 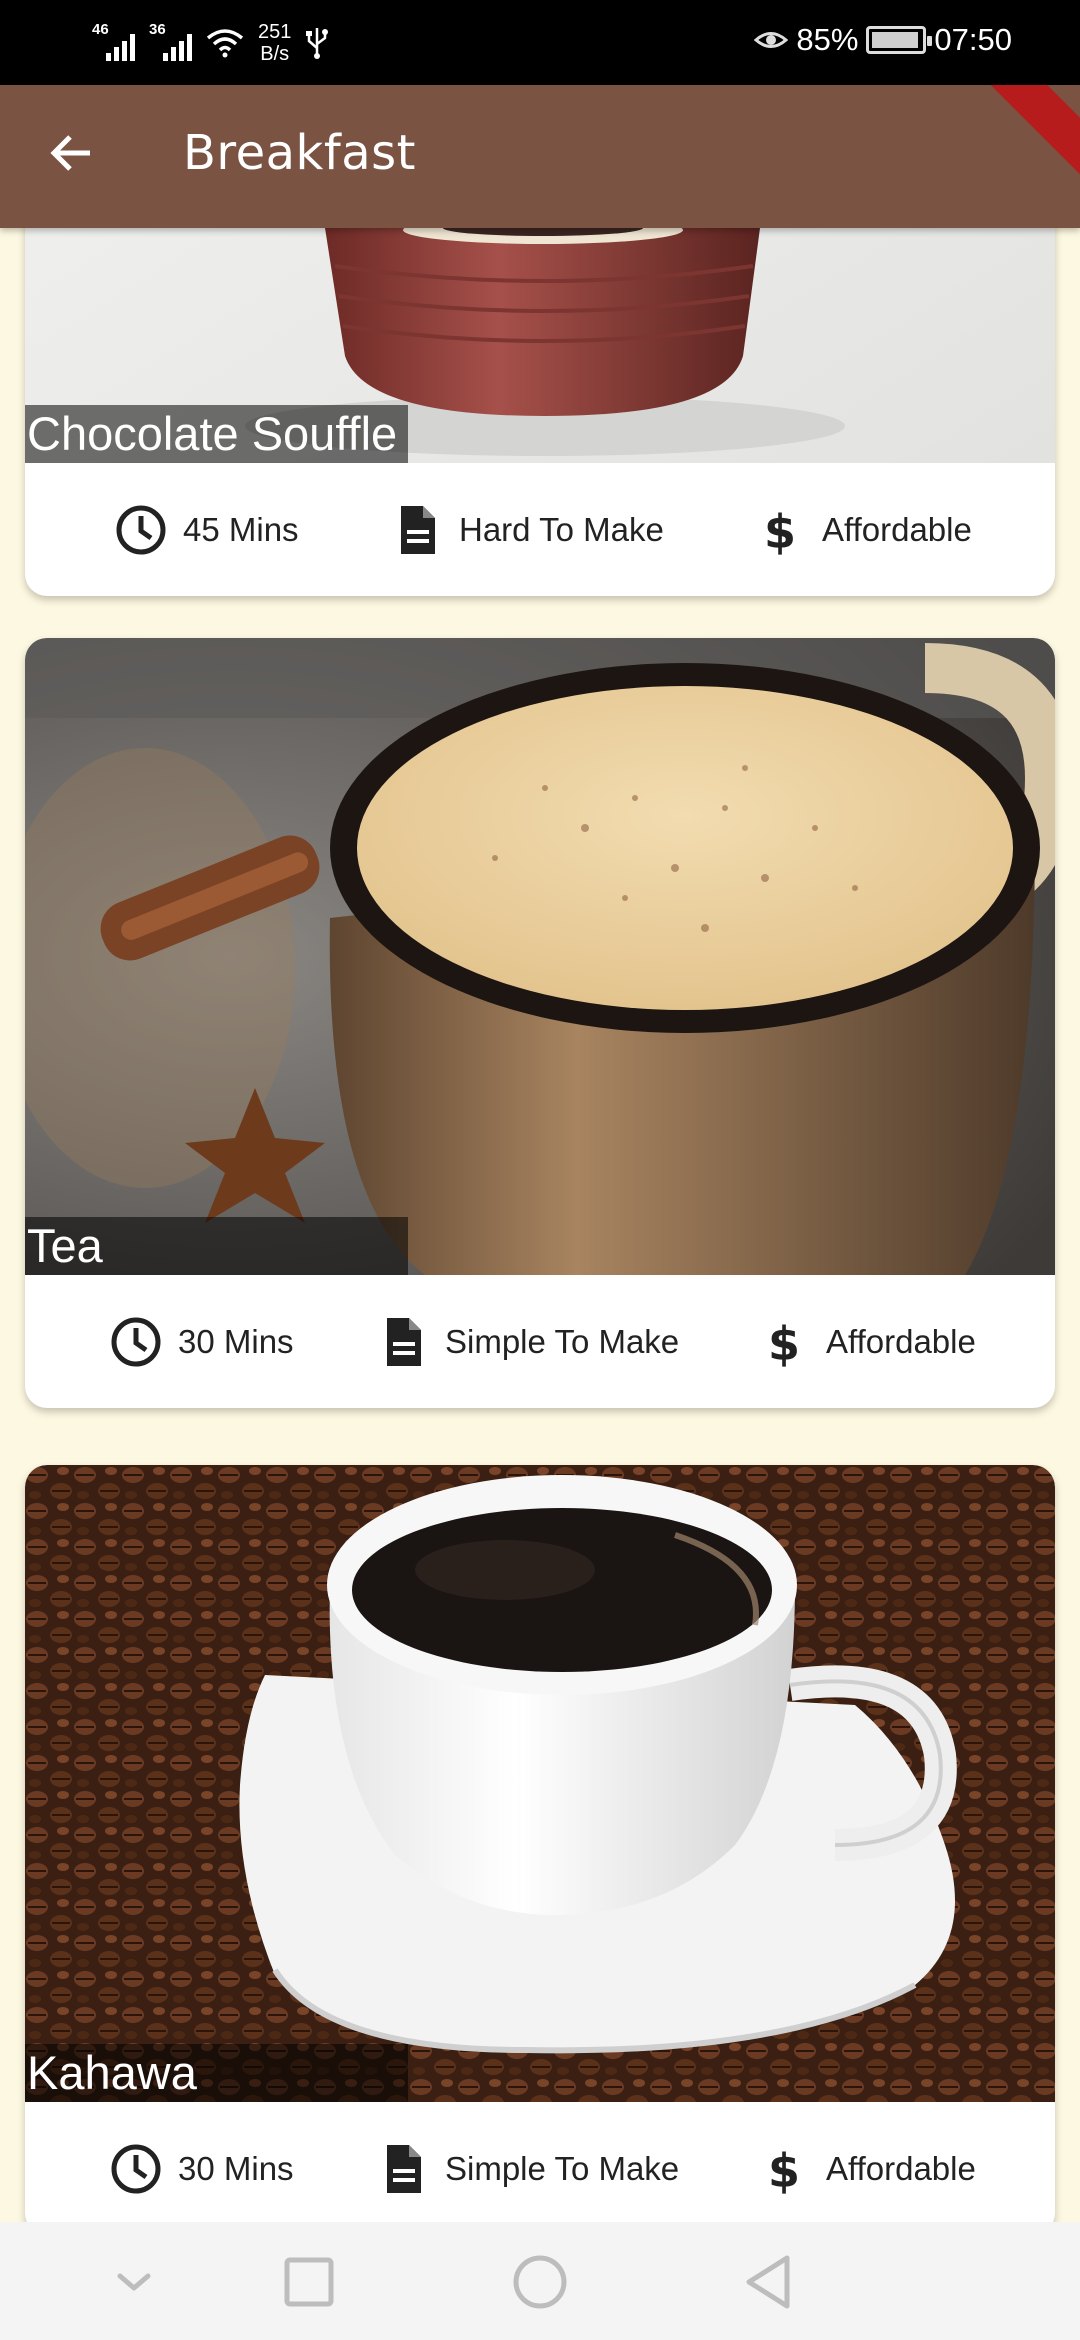 What do you see at coordinates (317, 43) in the screenshot?
I see `usb-icon` at bounding box center [317, 43].